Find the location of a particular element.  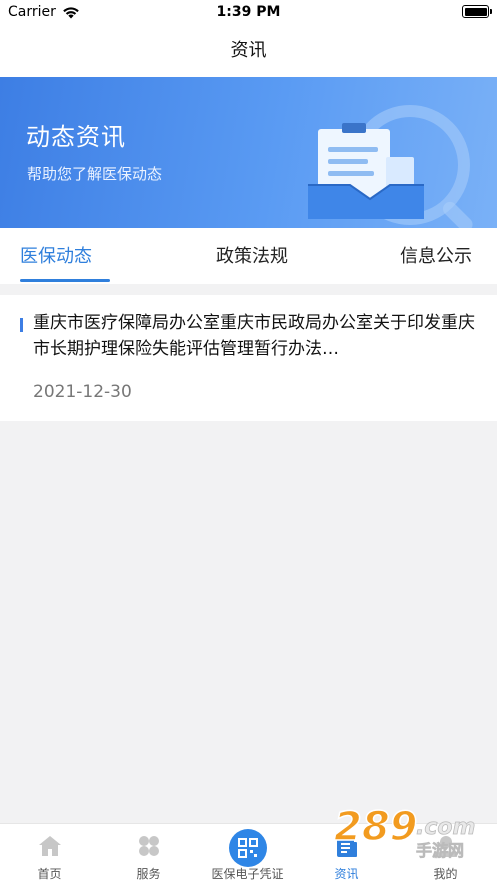

status-bar: Carrier 1:39 PM is located at coordinates (248, 13).